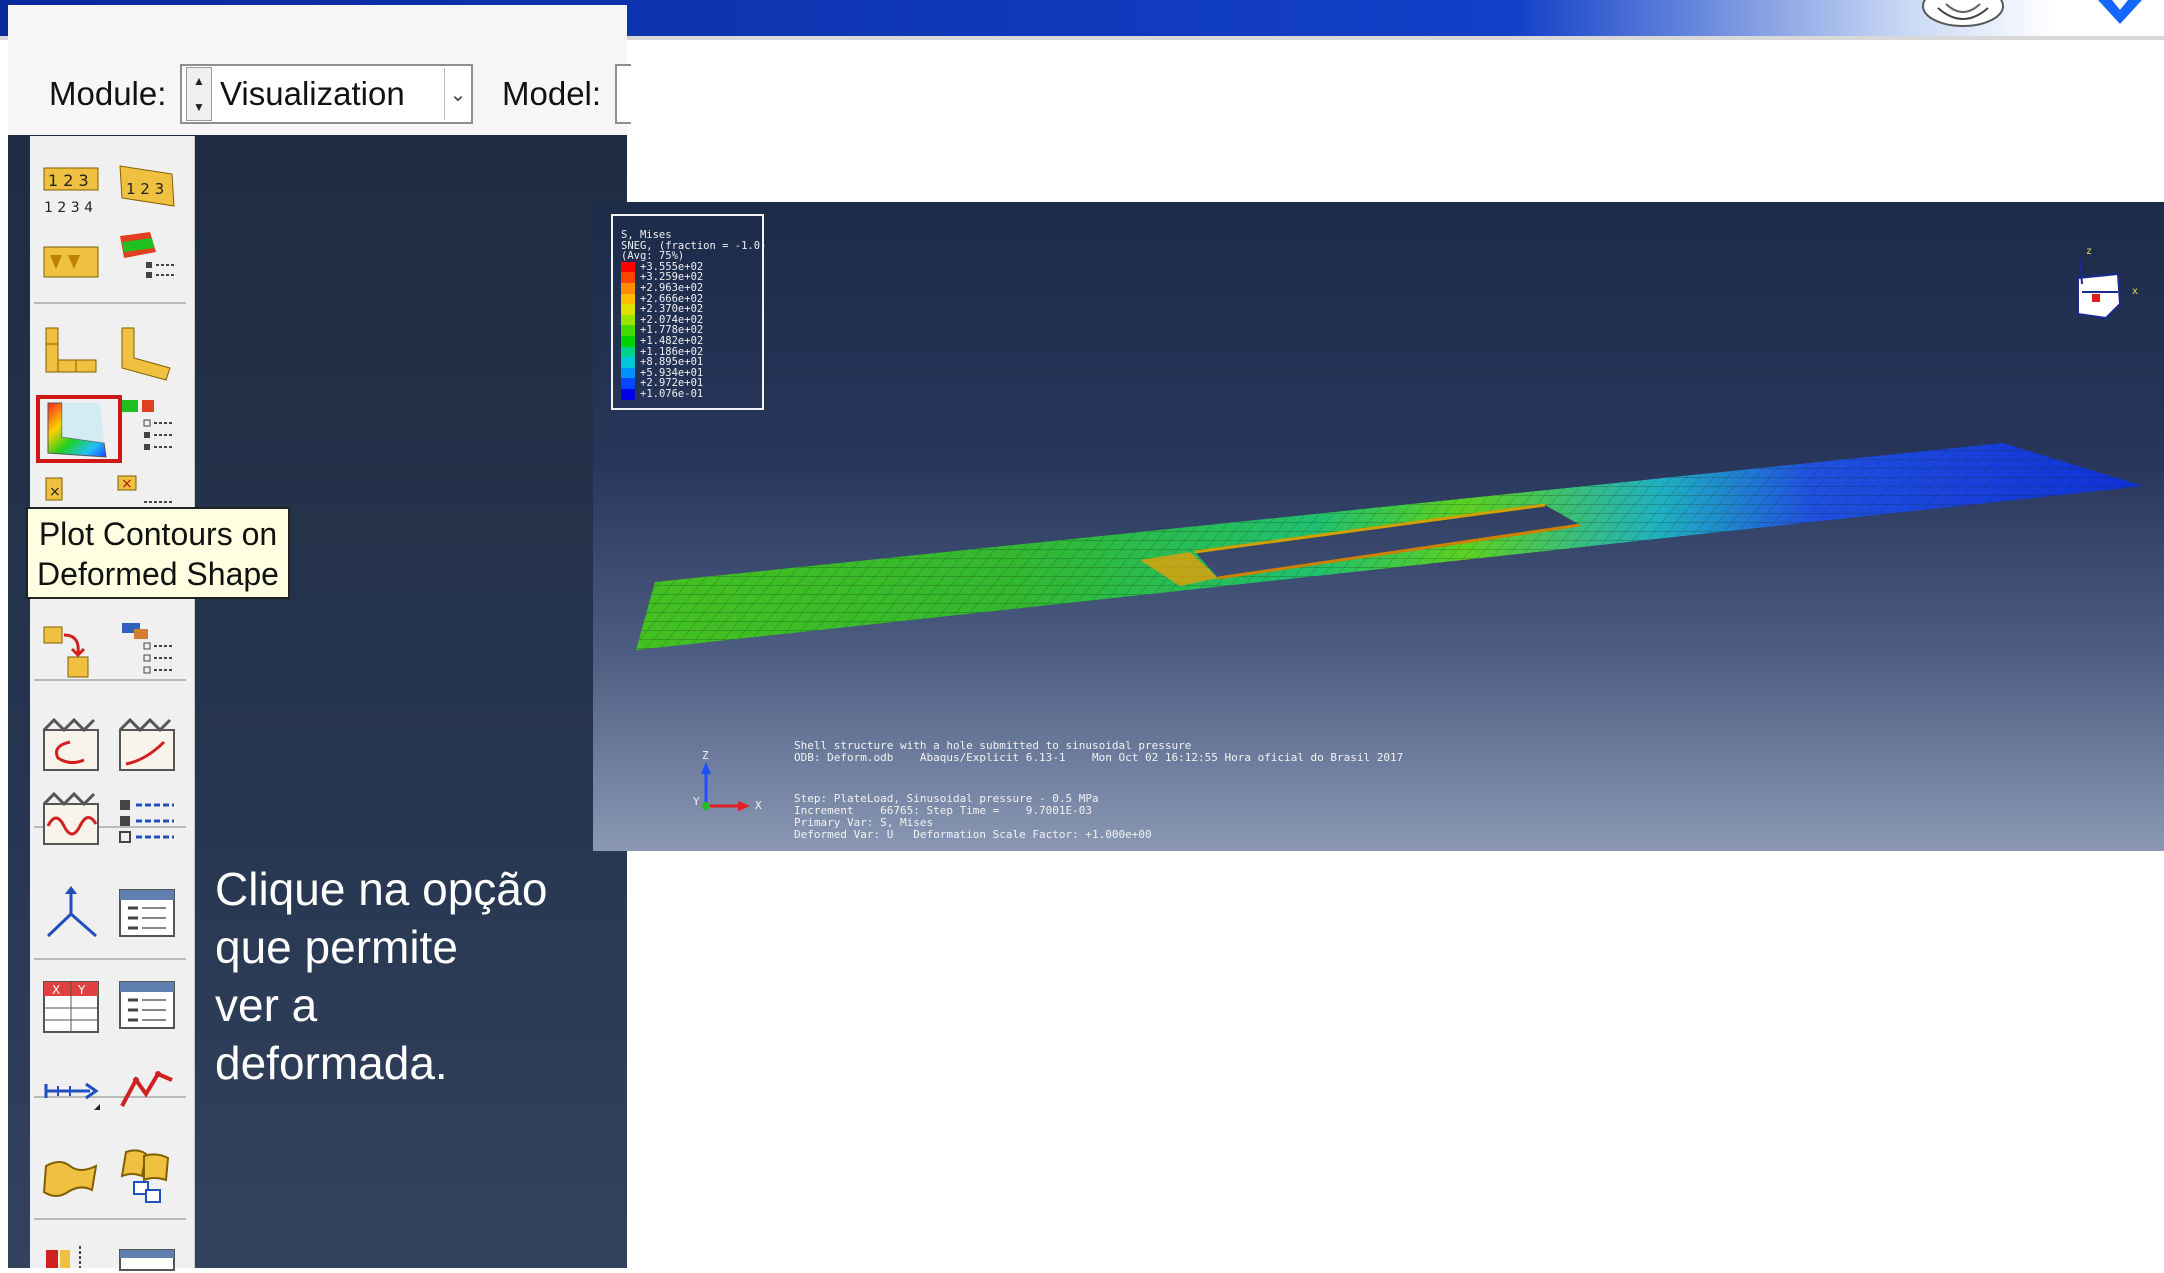 This screenshot has height=1273, width=2164. I want to click on triad-x-label: X, so click(758, 805).